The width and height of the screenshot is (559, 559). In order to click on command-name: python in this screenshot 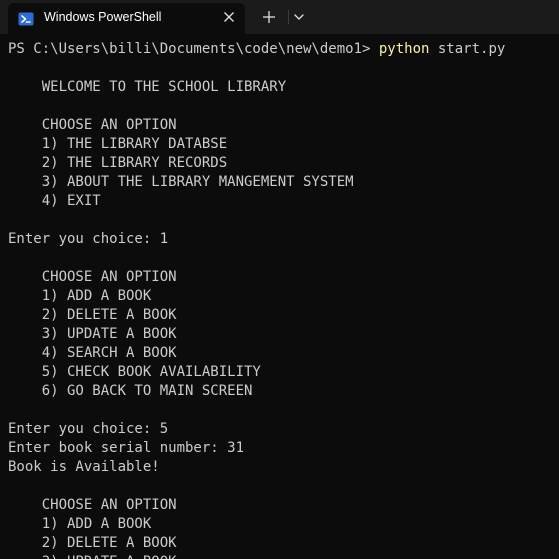, I will do `click(404, 49)`.